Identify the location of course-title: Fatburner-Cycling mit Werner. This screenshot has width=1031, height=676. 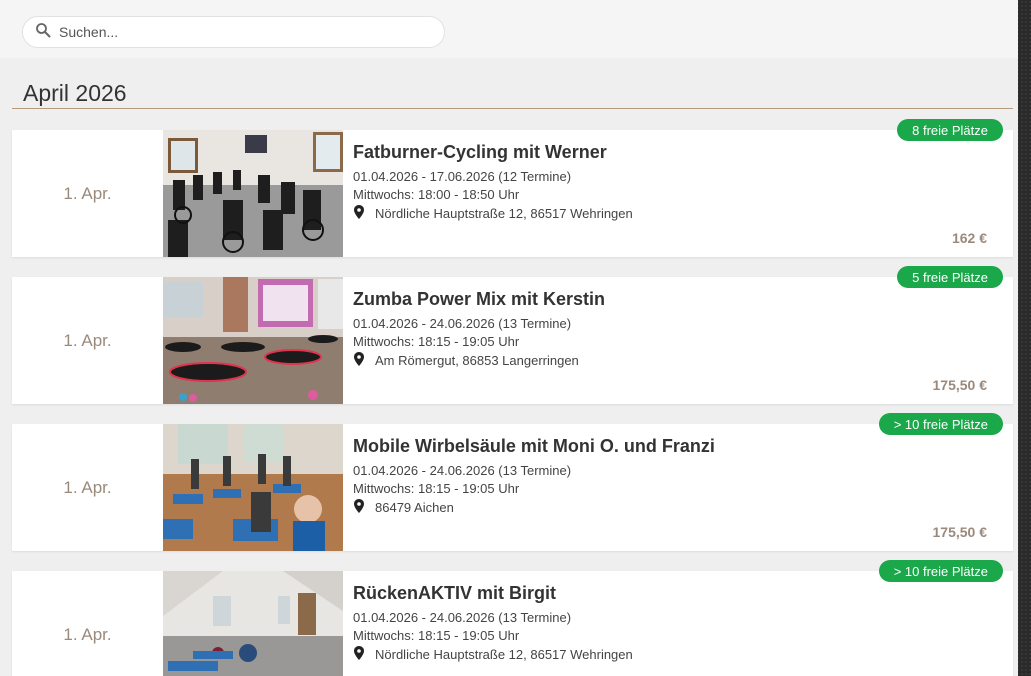
(480, 152).